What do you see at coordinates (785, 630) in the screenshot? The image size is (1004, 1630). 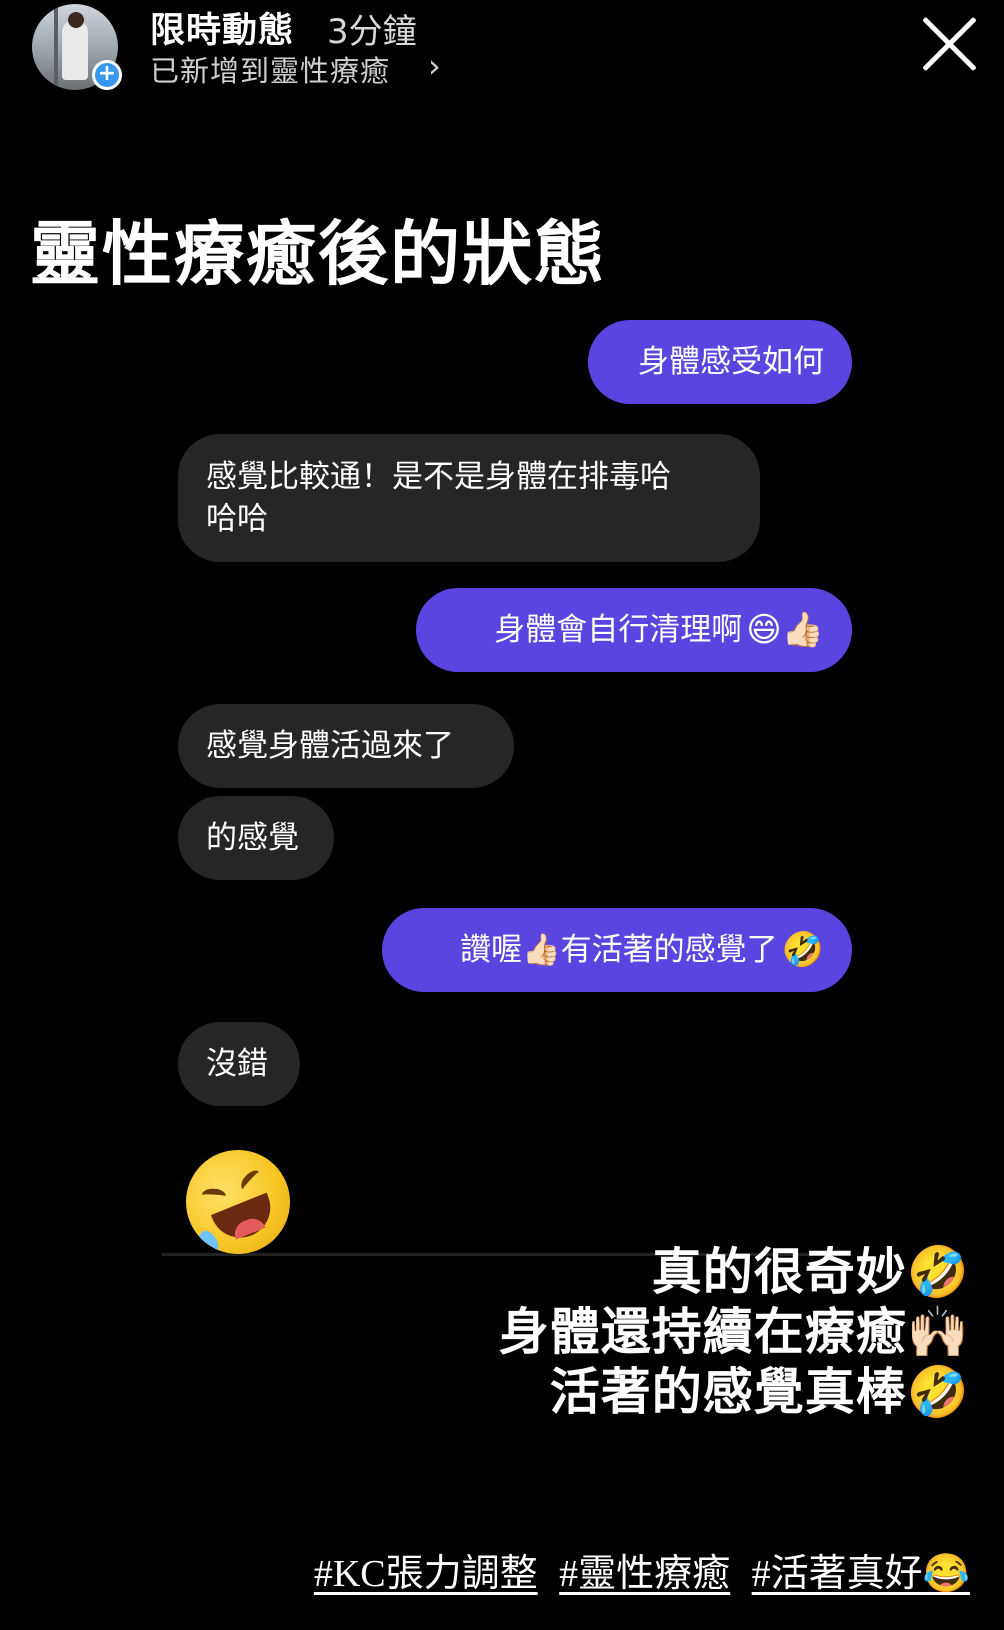 I see `chat-bubble-emoji: 😄👍🏻` at bounding box center [785, 630].